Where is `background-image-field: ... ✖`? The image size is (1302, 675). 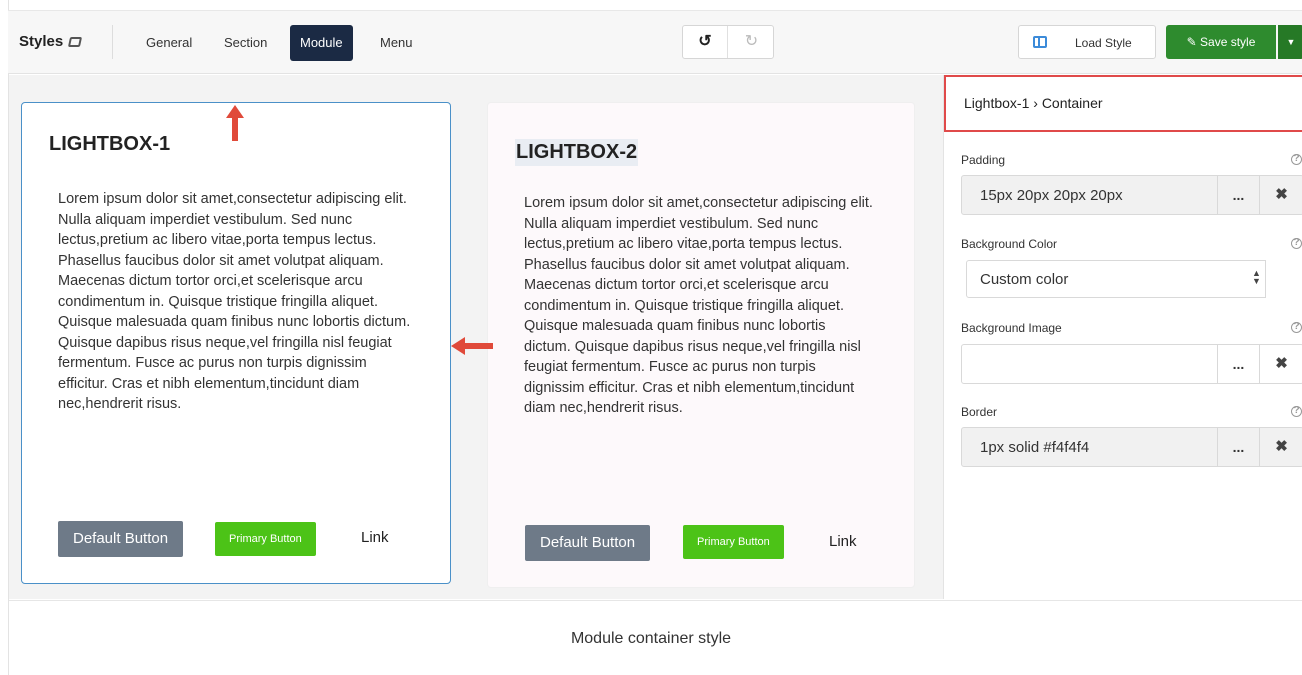 background-image-field: ... ✖ is located at coordinates (1131, 364).